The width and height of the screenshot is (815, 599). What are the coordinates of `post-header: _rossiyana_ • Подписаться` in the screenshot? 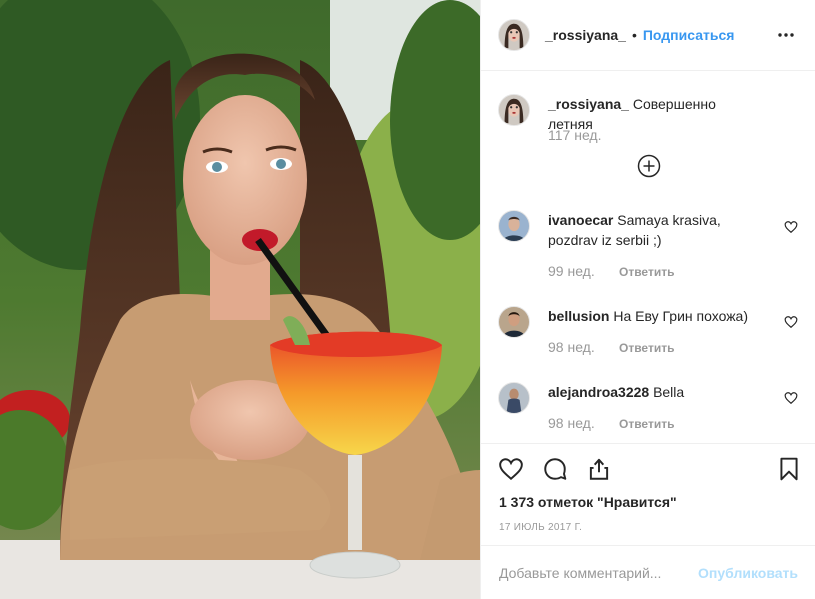 It's located at (648, 35).